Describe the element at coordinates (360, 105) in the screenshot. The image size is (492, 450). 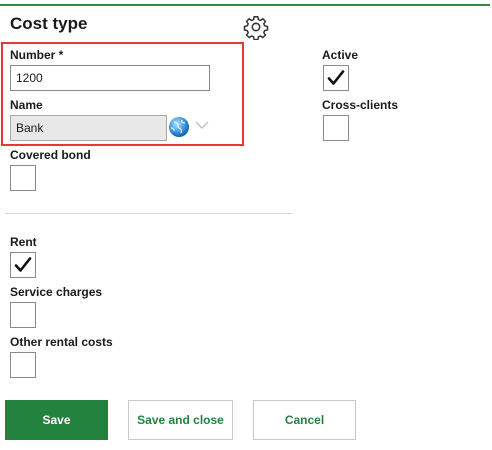
I see `cross-clients-label: Cross-clients` at that location.